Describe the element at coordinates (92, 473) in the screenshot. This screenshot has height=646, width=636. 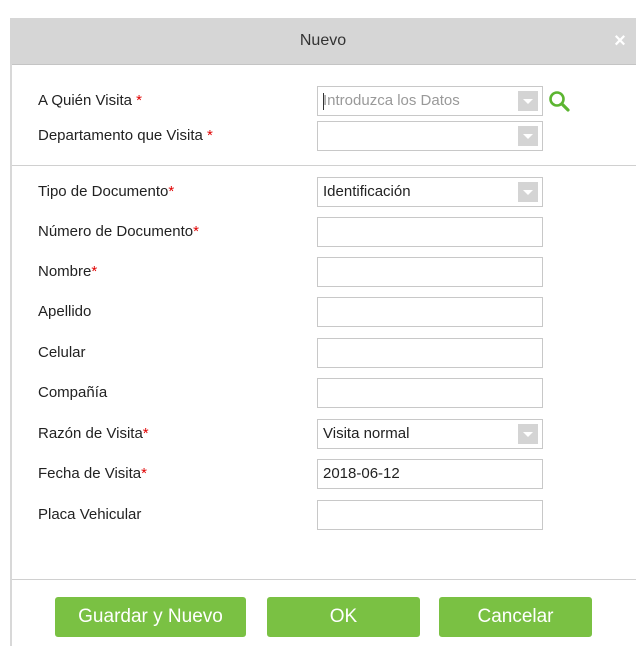
I see `visit-date-label: Fecha de Visita*` at that location.